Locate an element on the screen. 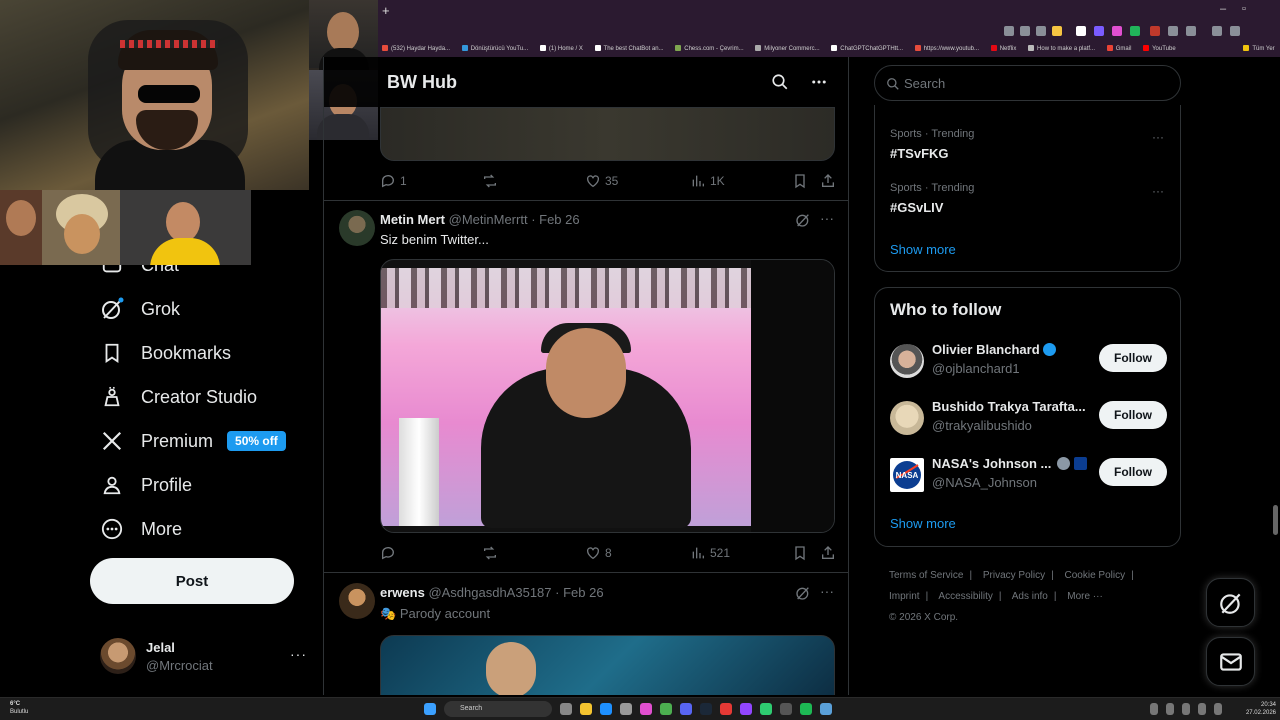 The width and height of the screenshot is (1280, 720). like-button: 35 is located at coordinates (601, 181).